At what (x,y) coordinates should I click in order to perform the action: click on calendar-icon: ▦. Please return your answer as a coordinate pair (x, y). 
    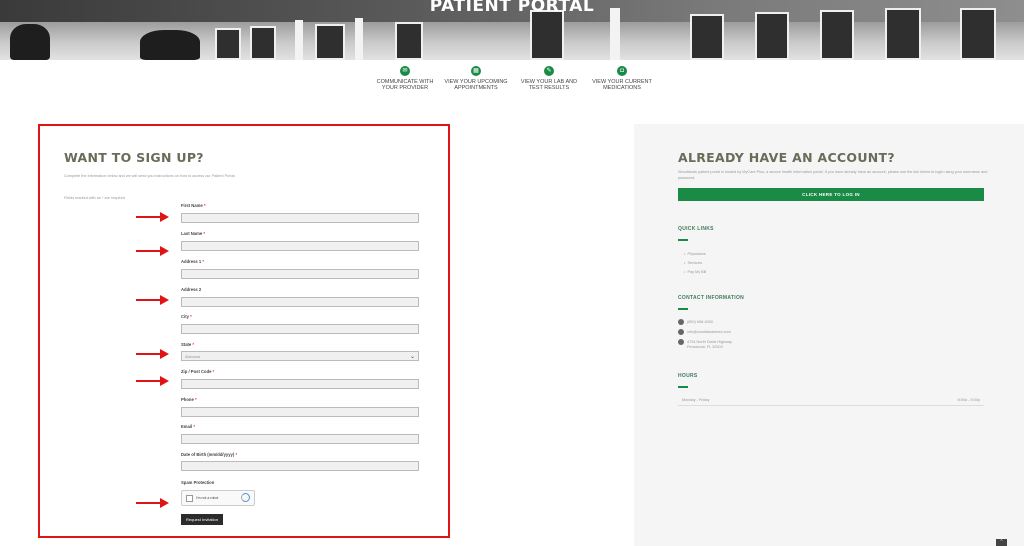
    Looking at the image, I should click on (476, 71).